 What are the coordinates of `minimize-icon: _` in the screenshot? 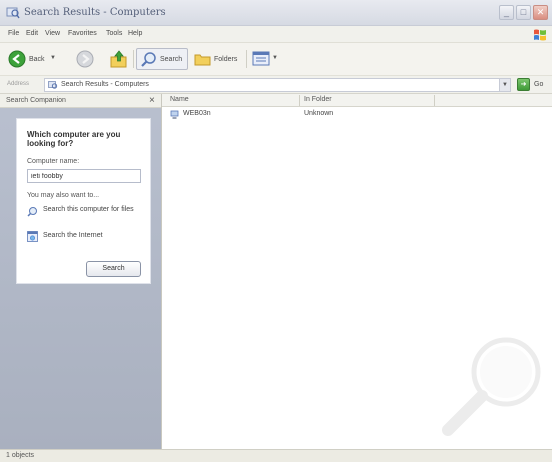 It's located at (506, 12).